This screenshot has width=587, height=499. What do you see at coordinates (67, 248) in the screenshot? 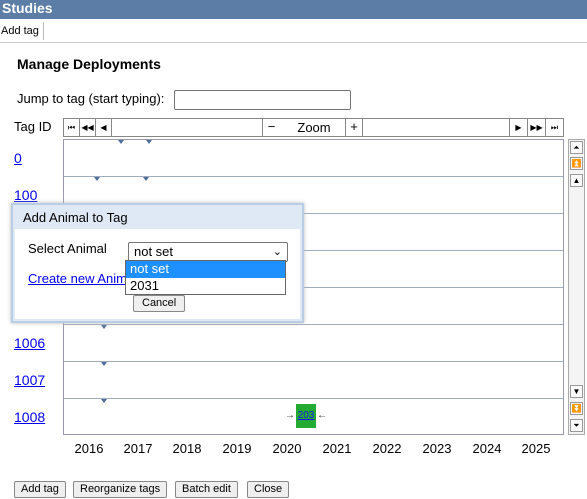
I see `select-animal-label: Select Animal` at bounding box center [67, 248].